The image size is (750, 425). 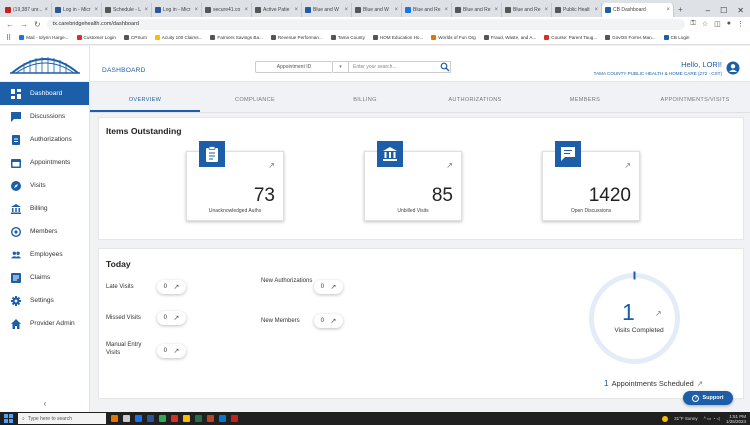 What do you see at coordinates (740, 24) in the screenshot?
I see `menu-icon: ⋮` at bounding box center [740, 24].